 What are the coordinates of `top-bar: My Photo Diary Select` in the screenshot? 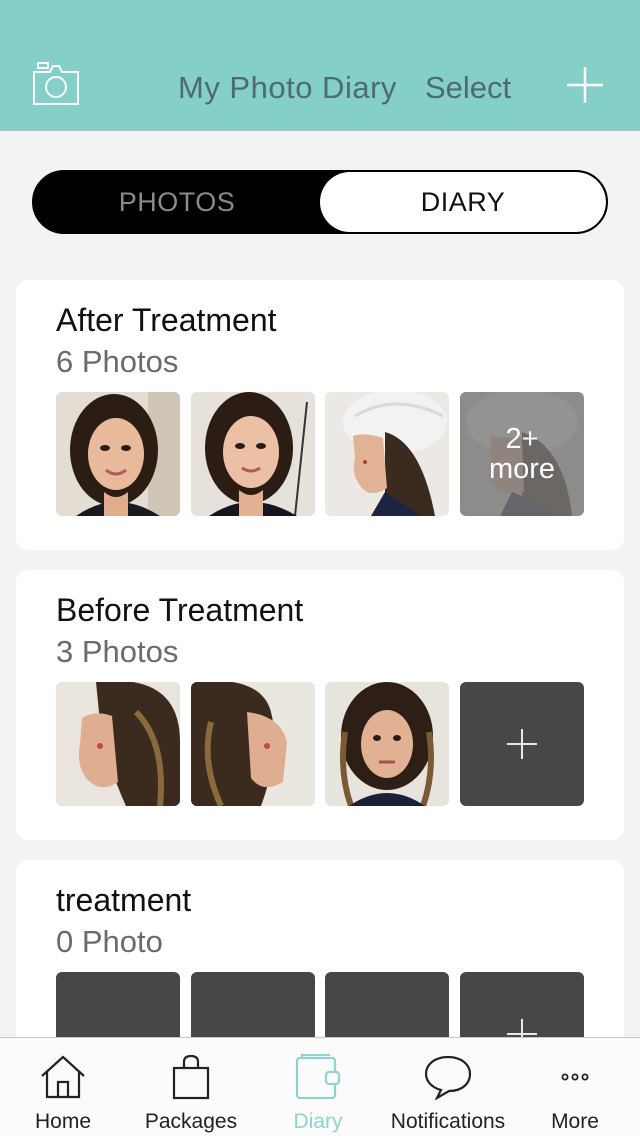 It's located at (320, 65).